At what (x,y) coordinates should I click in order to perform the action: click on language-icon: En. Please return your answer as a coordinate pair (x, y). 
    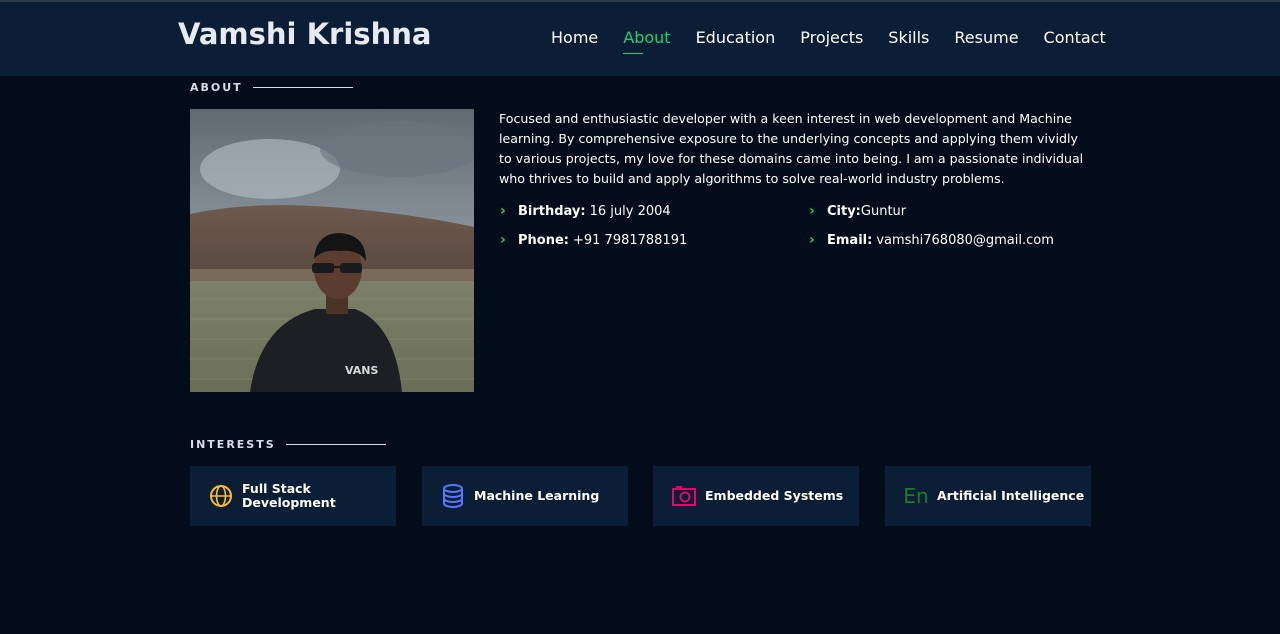
    Looking at the image, I should click on (916, 496).